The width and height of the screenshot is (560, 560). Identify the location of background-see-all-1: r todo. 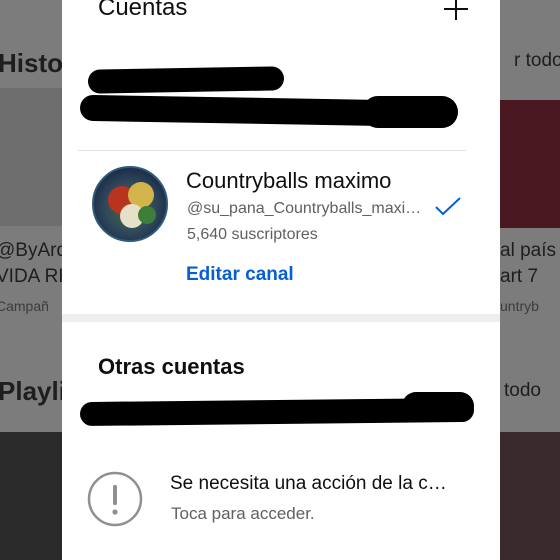
(537, 60).